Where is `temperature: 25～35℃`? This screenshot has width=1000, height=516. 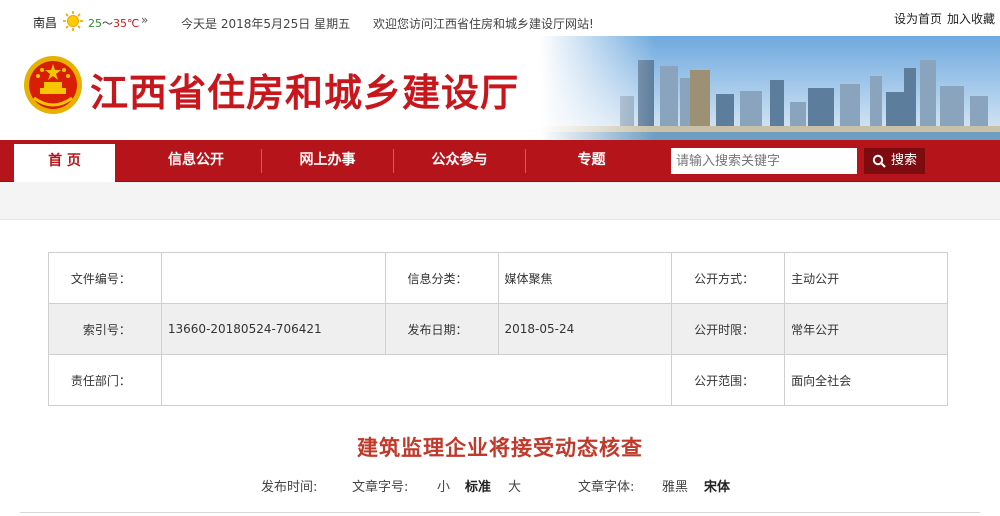
temperature: 25～35℃ is located at coordinates (114, 23).